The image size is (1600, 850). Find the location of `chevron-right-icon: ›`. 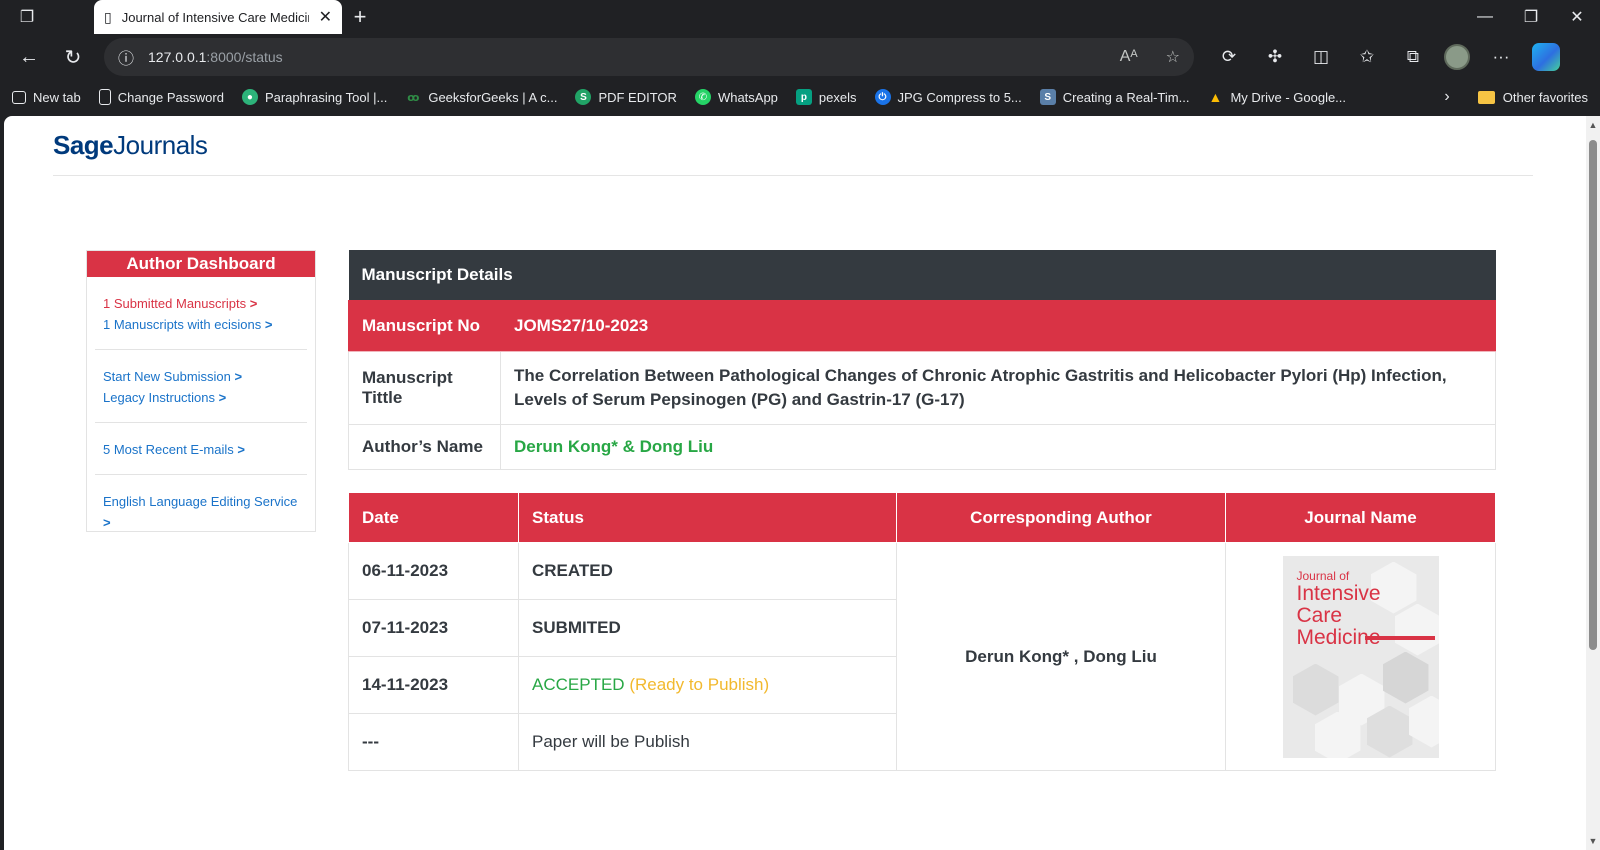

chevron-right-icon: › is located at coordinates (1446, 97).